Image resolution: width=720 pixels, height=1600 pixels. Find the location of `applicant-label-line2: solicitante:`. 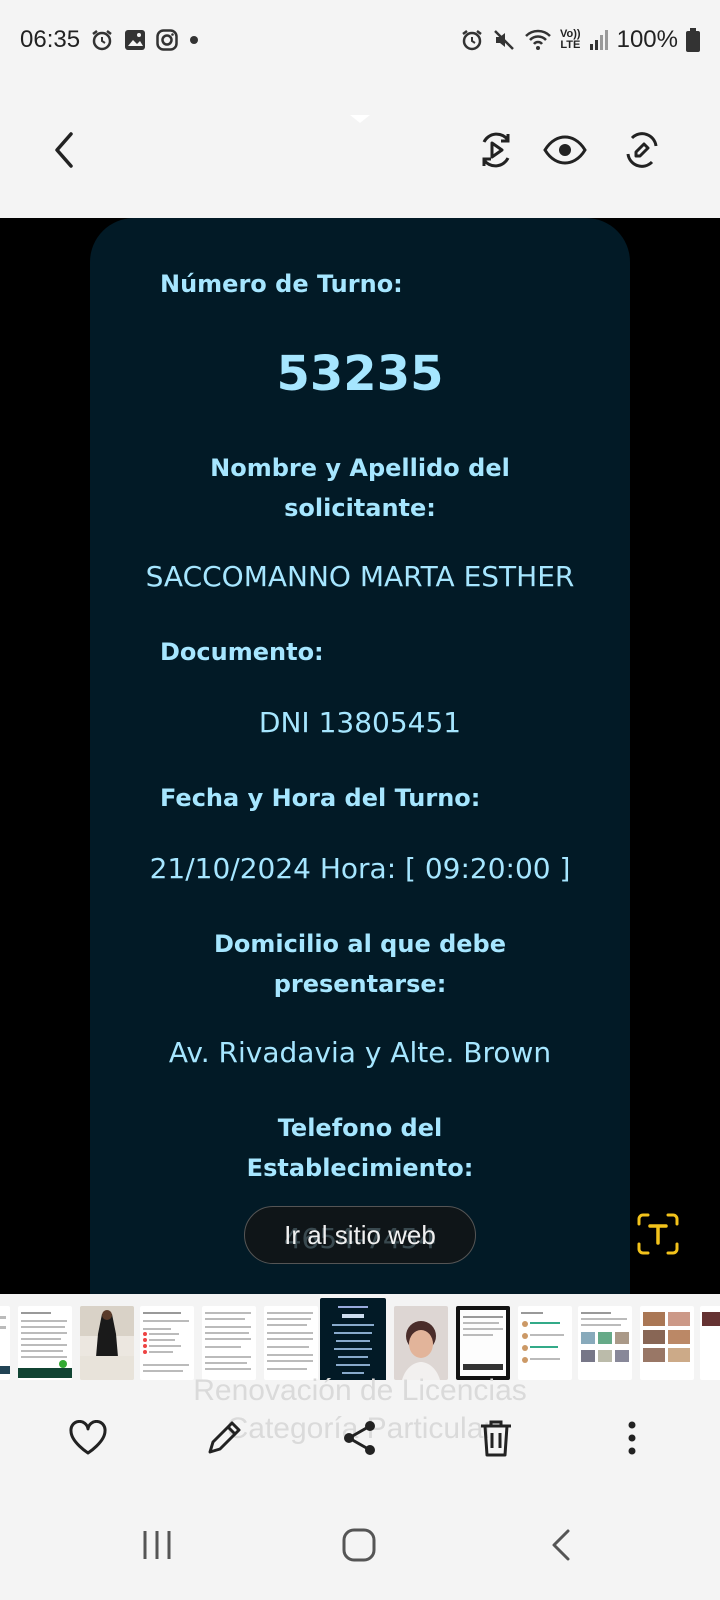

applicant-label-line2: solicitante: is located at coordinates (360, 508).